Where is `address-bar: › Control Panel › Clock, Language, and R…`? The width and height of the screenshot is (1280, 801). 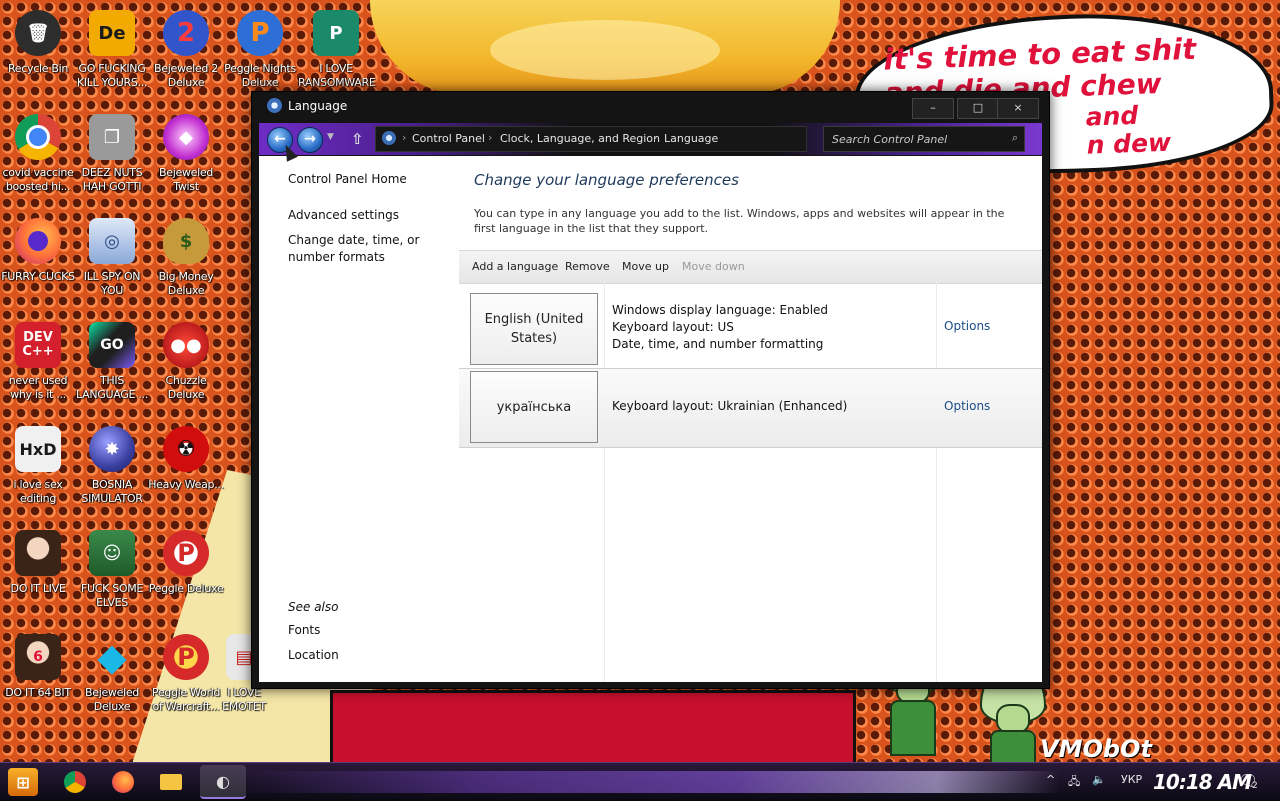
address-bar: › Control Panel › Clock, Language, and R… is located at coordinates (591, 139).